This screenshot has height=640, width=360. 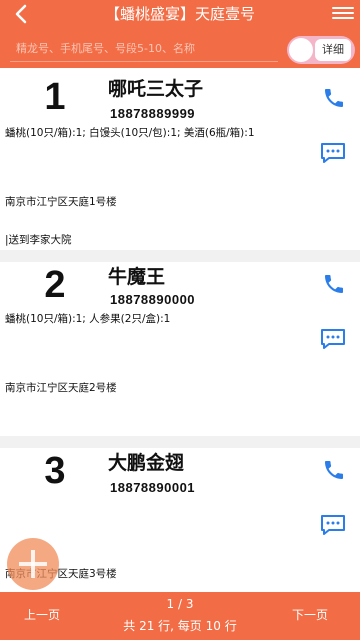 What do you see at coordinates (144, 49) in the screenshot?
I see `search-input` at bounding box center [144, 49].